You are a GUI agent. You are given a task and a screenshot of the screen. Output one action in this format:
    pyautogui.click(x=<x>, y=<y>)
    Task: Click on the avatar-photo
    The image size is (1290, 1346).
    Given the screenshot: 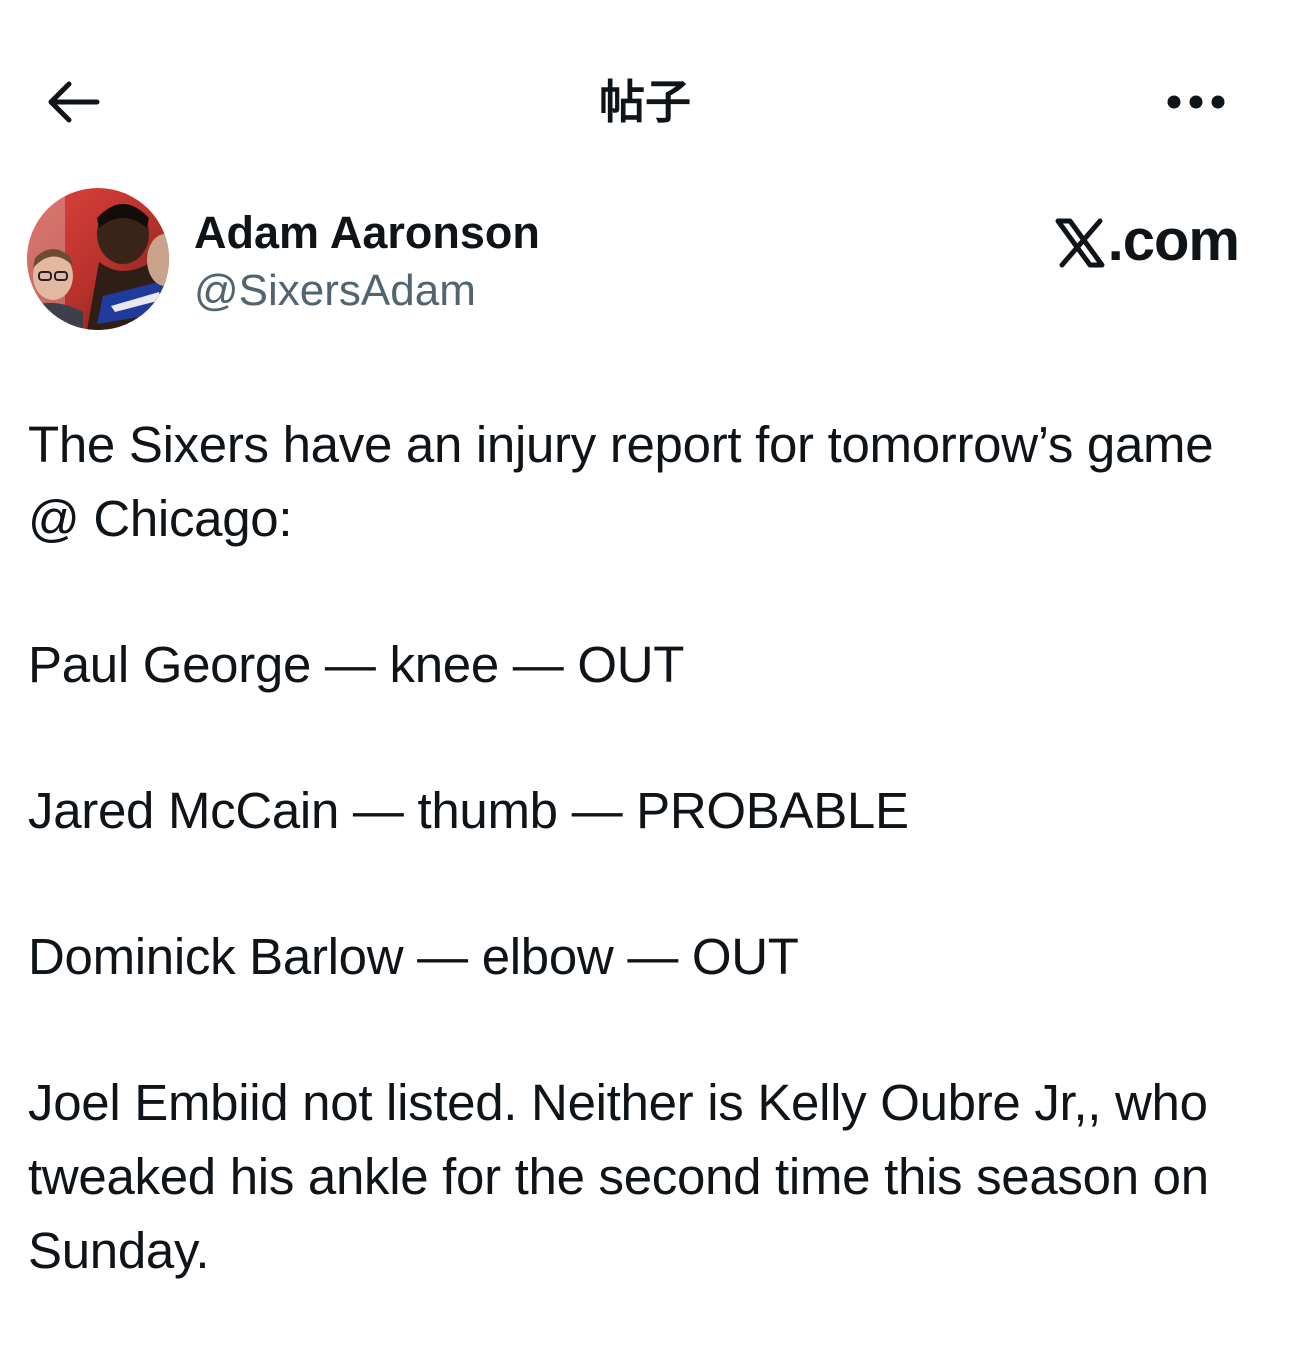 What is the action you would take?
    pyautogui.click(x=98, y=259)
    